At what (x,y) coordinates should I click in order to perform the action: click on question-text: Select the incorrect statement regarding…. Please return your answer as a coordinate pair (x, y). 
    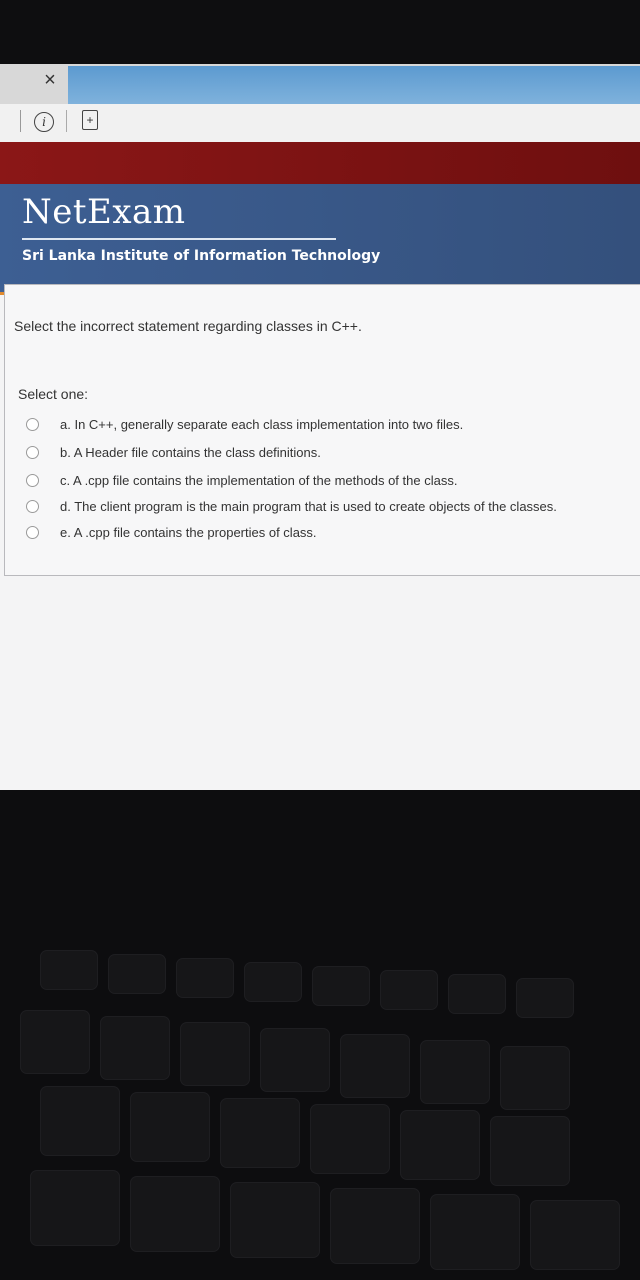
    Looking at the image, I should click on (188, 326).